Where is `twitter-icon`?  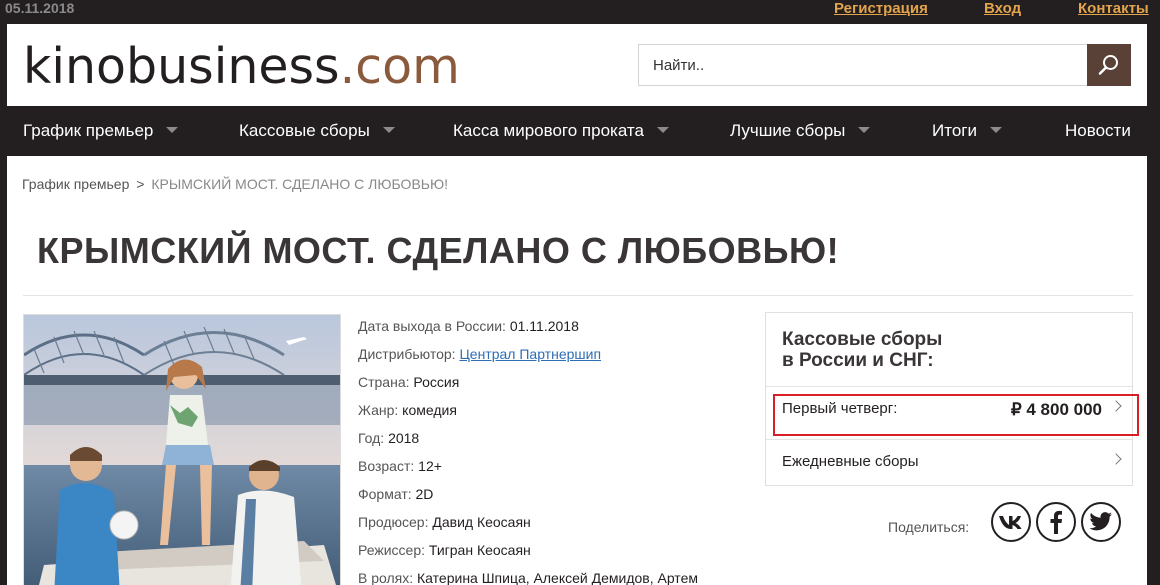 twitter-icon is located at coordinates (1100, 521).